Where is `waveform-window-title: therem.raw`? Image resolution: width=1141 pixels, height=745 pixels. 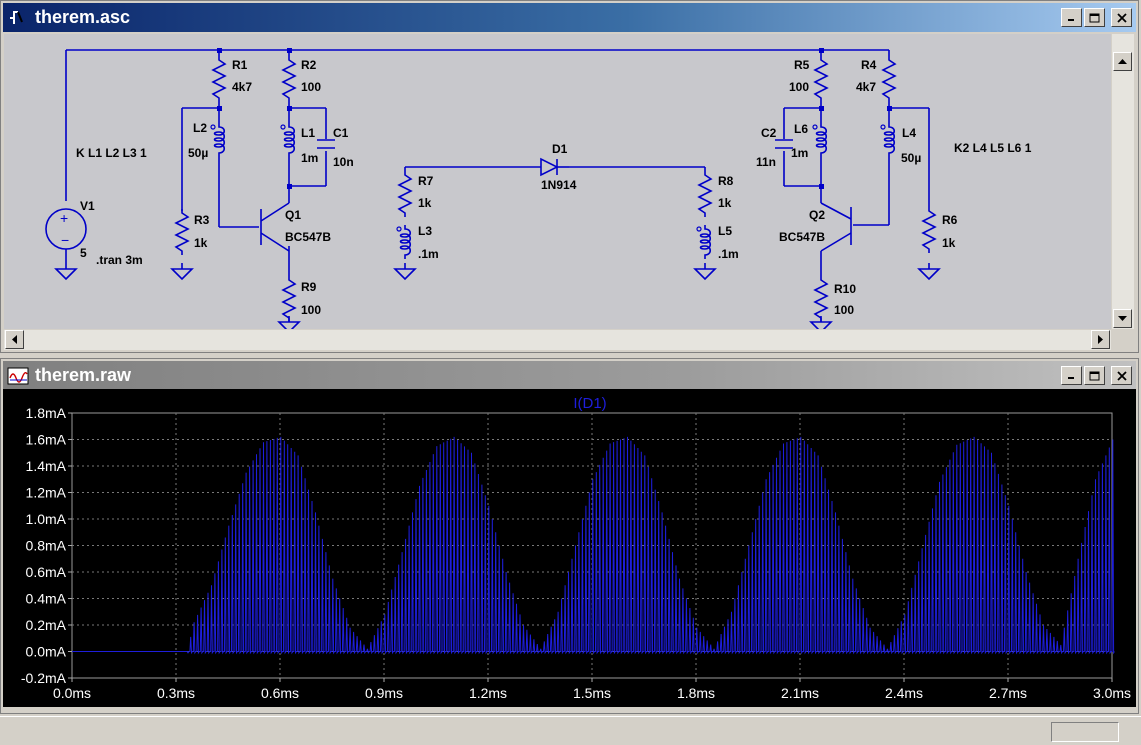 waveform-window-title: therem.raw is located at coordinates (83, 375).